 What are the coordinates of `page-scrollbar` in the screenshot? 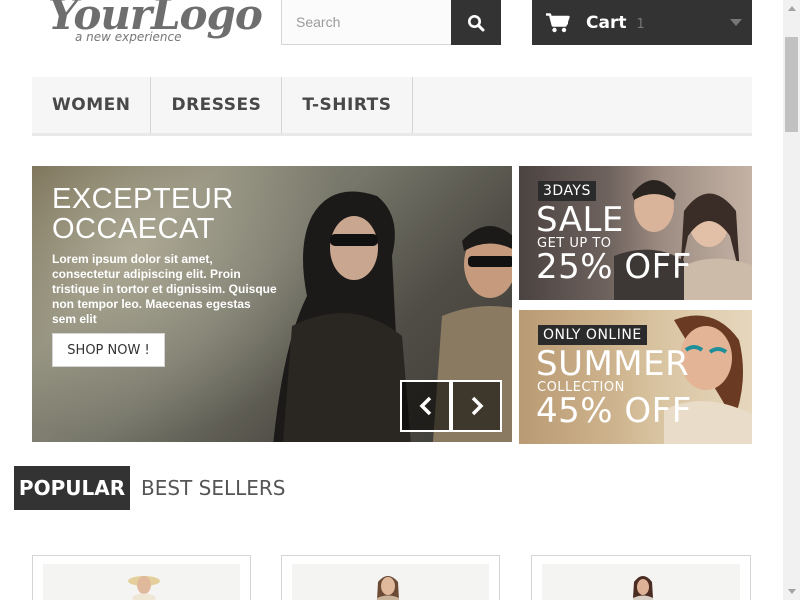 It's located at (791, 300).